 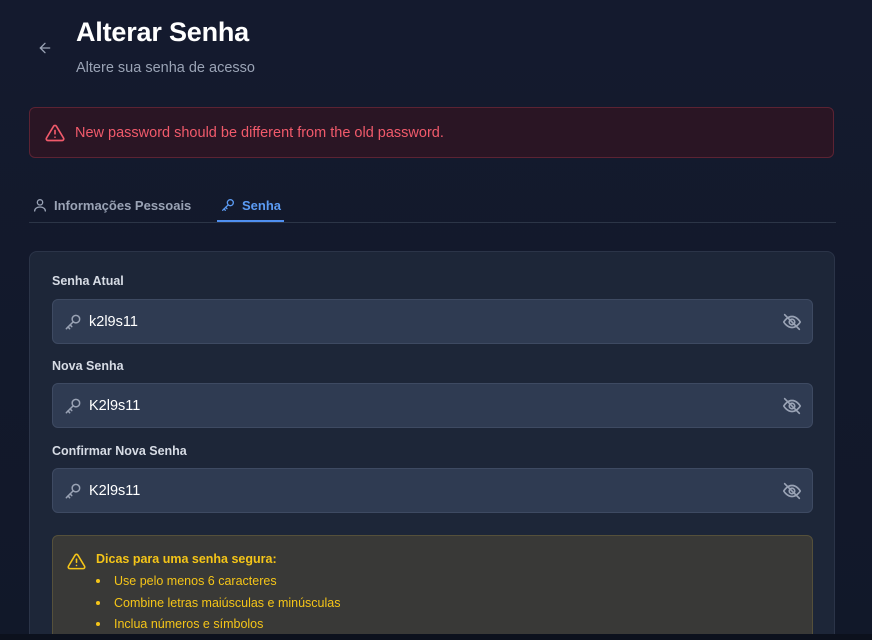 I want to click on page-title: Alterar Senha, so click(x=162, y=32).